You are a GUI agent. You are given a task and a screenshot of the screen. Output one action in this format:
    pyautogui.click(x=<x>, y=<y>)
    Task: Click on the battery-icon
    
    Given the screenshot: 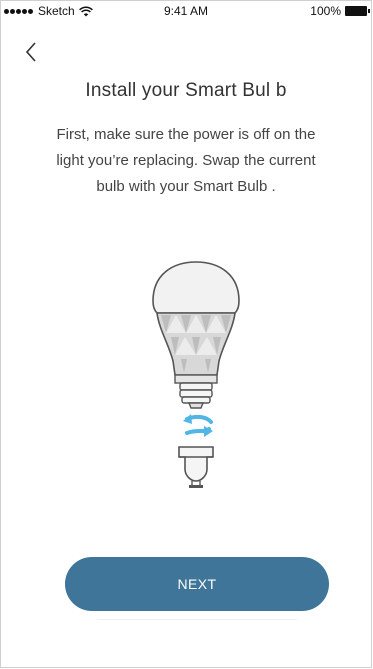 What is the action you would take?
    pyautogui.click(x=357, y=11)
    